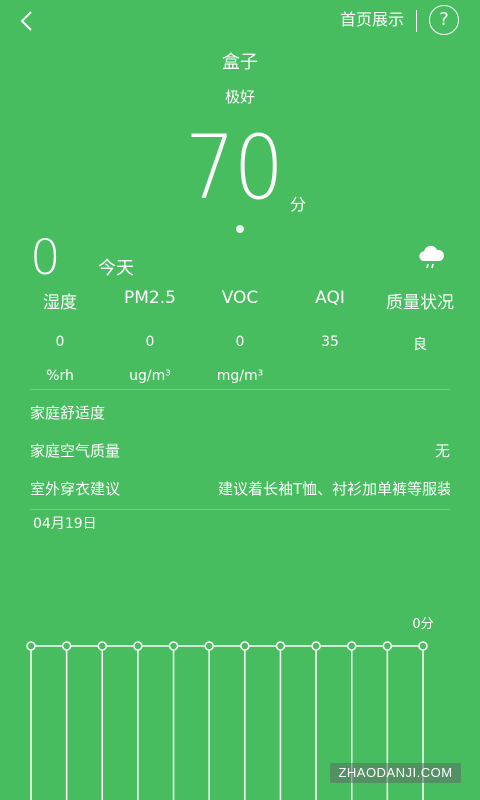 The width and height of the screenshot is (480, 800). I want to click on header-divider, so click(416, 21).